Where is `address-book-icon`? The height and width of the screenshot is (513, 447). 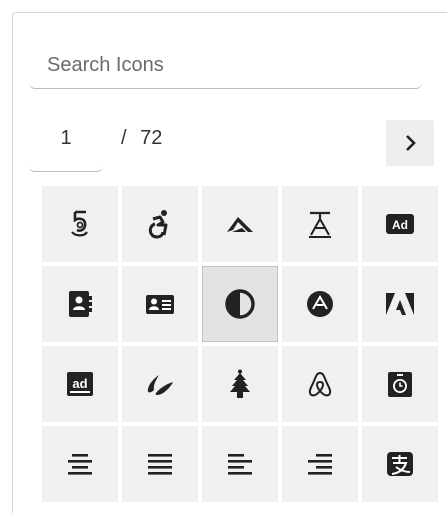
address-book-icon is located at coordinates (80, 304).